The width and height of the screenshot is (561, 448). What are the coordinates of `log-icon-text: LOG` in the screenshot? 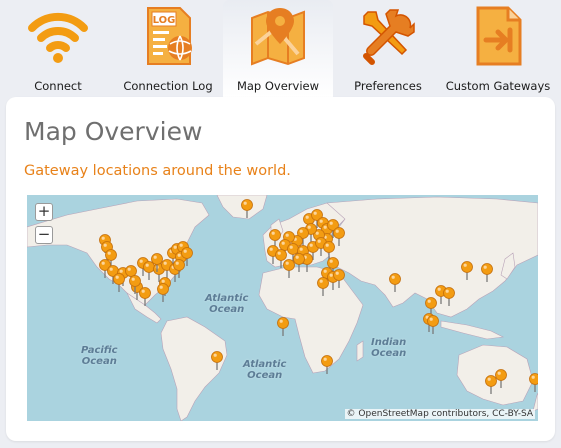 It's located at (164, 20).